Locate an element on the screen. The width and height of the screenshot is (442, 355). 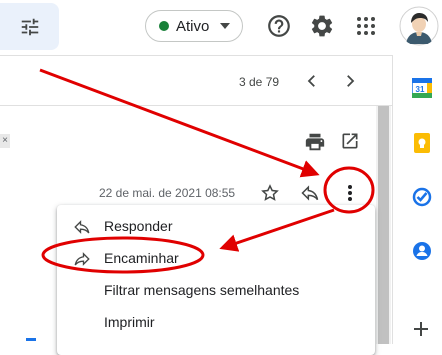
toolbar-divider is located at coordinates (196, 55).